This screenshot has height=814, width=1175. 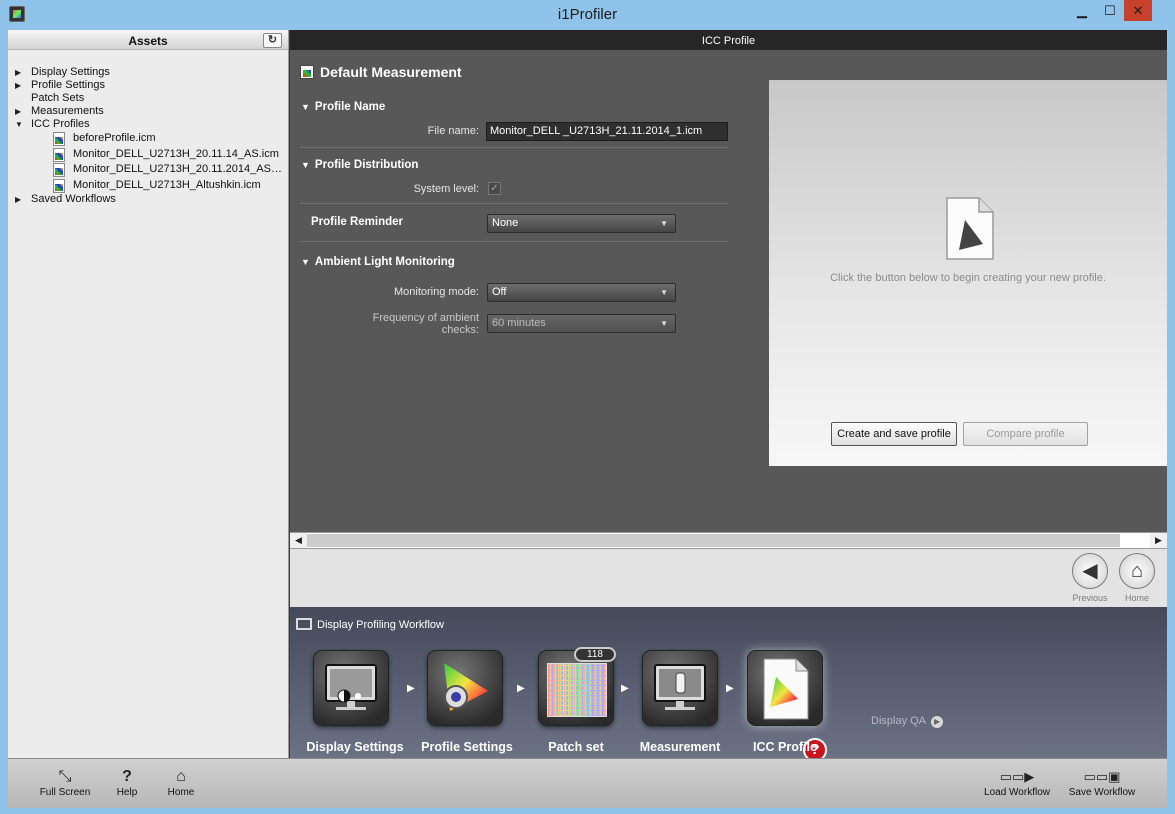 What do you see at coordinates (148, 85) in the screenshot?
I see `tree-item-profile-settings: ▶ Profile Settings` at bounding box center [148, 85].